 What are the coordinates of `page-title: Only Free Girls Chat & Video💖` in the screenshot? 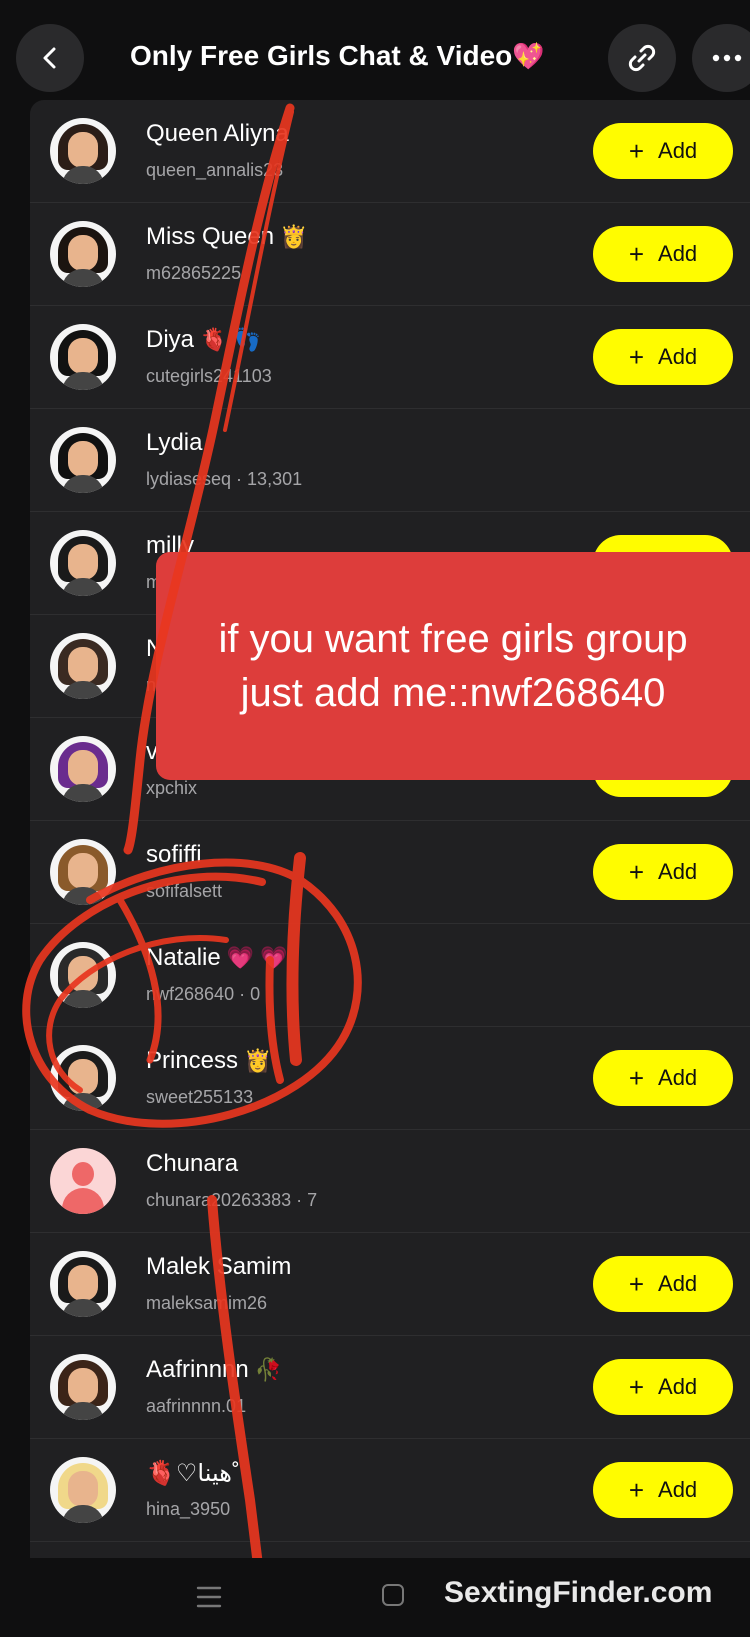 It's located at (337, 56).